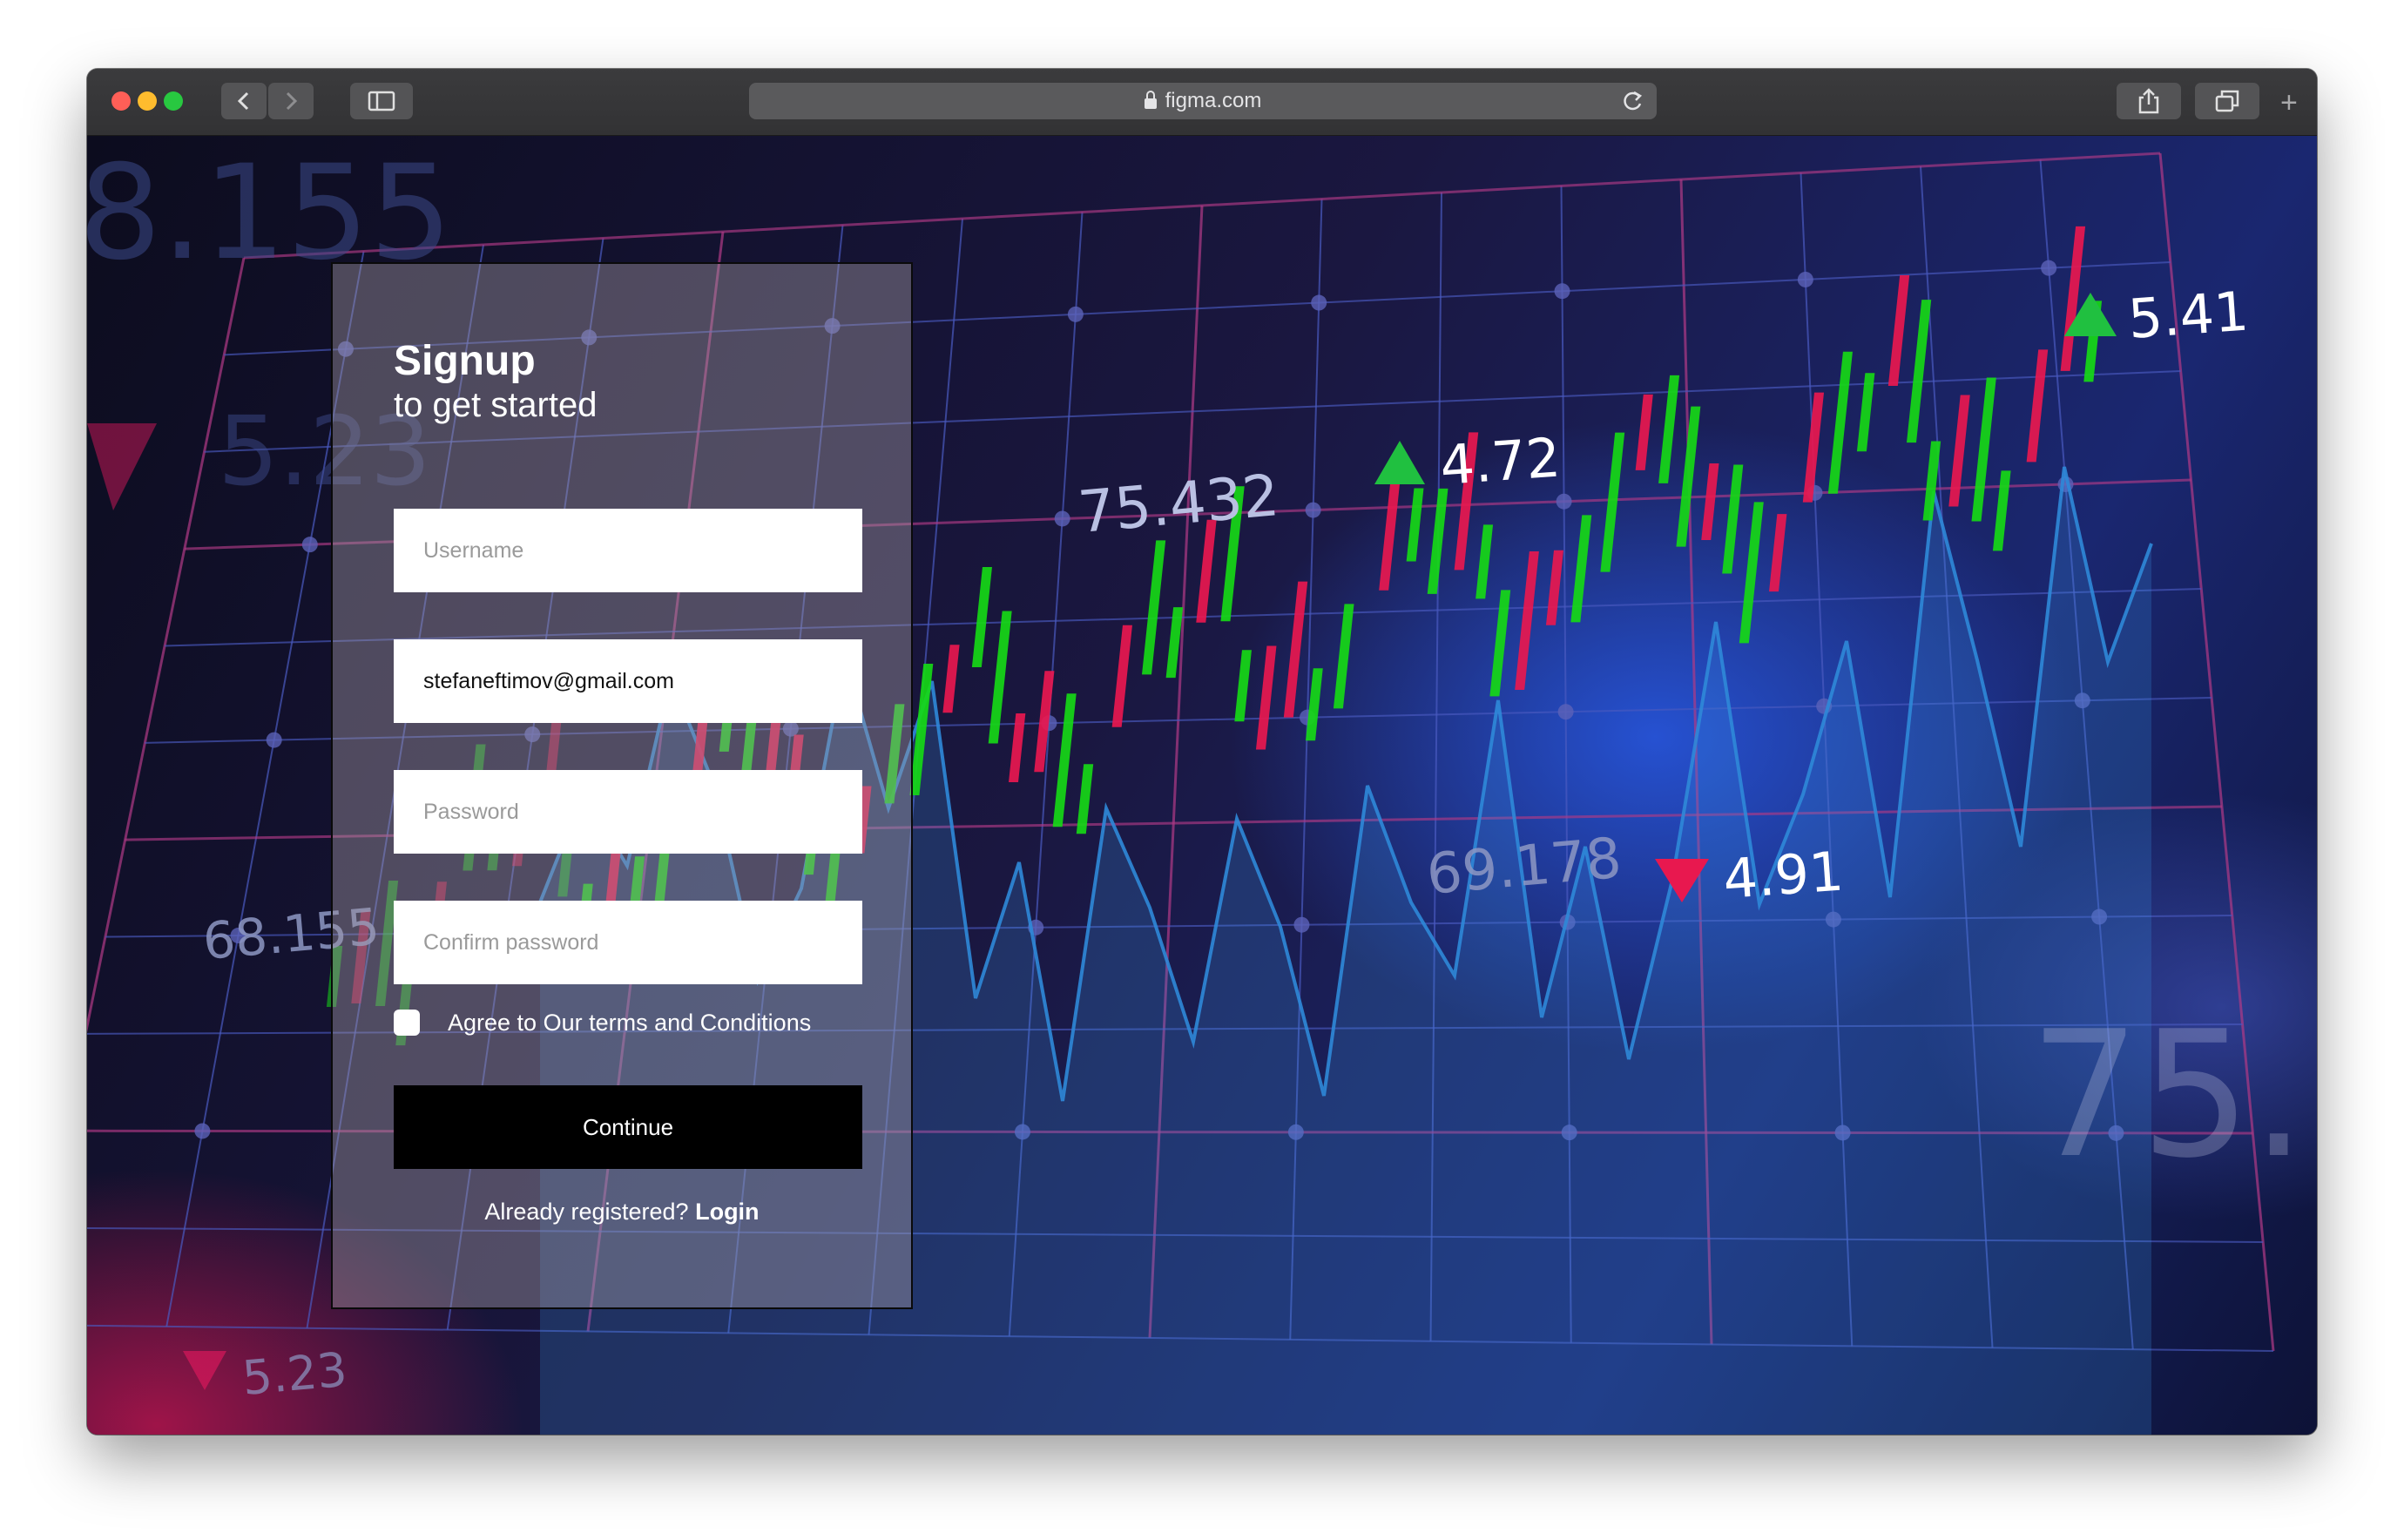 The image size is (2404, 1540). I want to click on email-input, so click(628, 681).